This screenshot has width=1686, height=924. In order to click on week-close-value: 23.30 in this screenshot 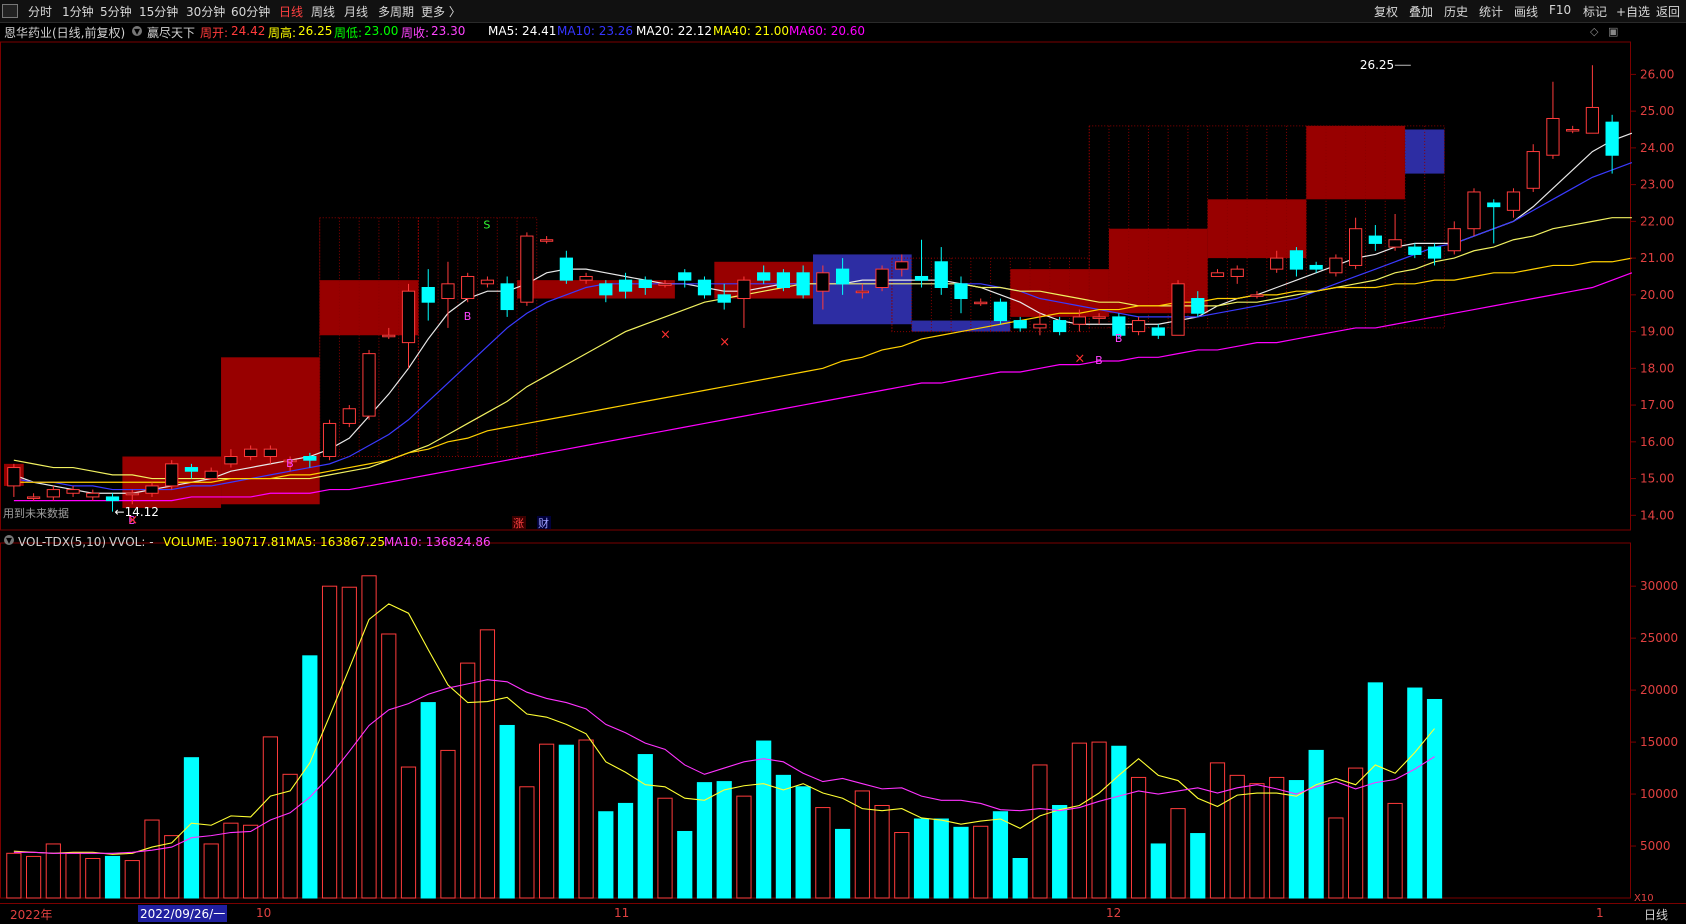, I will do `click(448, 31)`.